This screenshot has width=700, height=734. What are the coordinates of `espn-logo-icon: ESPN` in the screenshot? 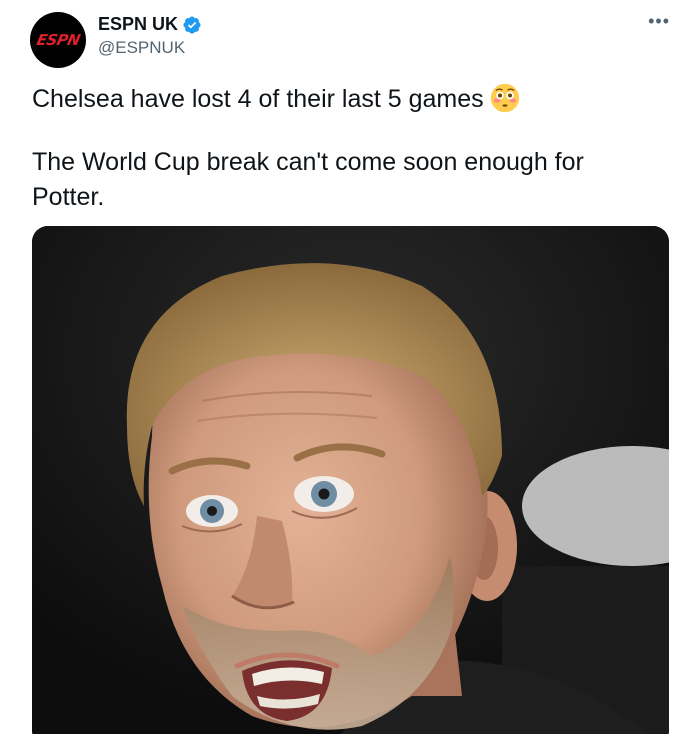 It's located at (58, 40).